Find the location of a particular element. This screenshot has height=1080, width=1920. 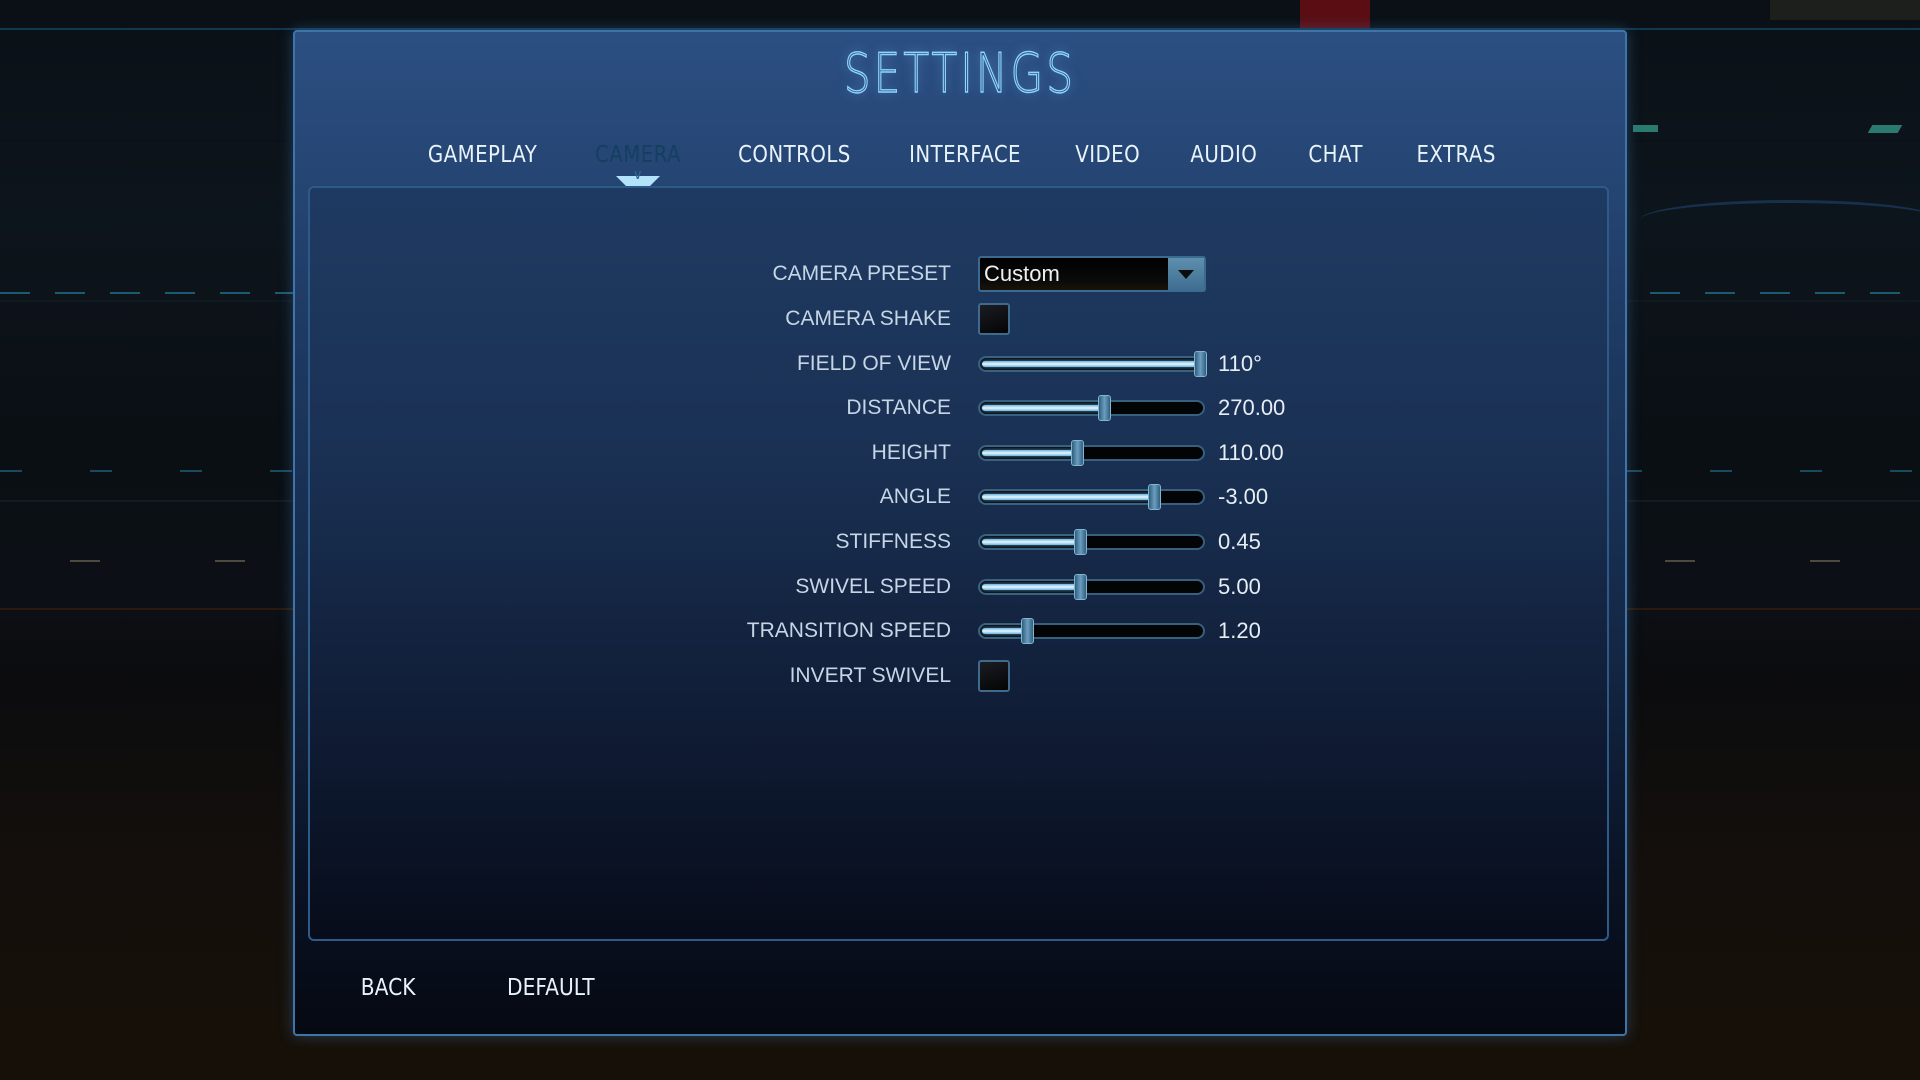

tab-label: INTERFACE is located at coordinates (965, 155).